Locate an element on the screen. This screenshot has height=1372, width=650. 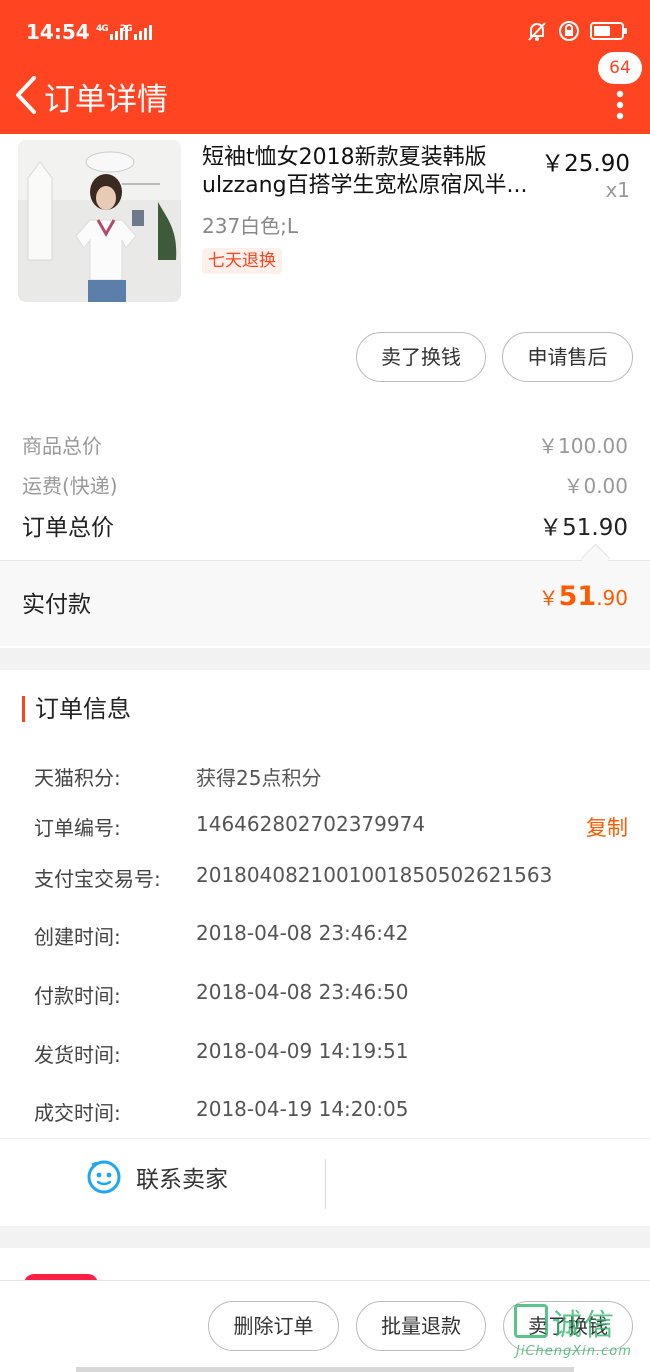
contact-seller-button: 联系卖家 is located at coordinates (157, 1177).